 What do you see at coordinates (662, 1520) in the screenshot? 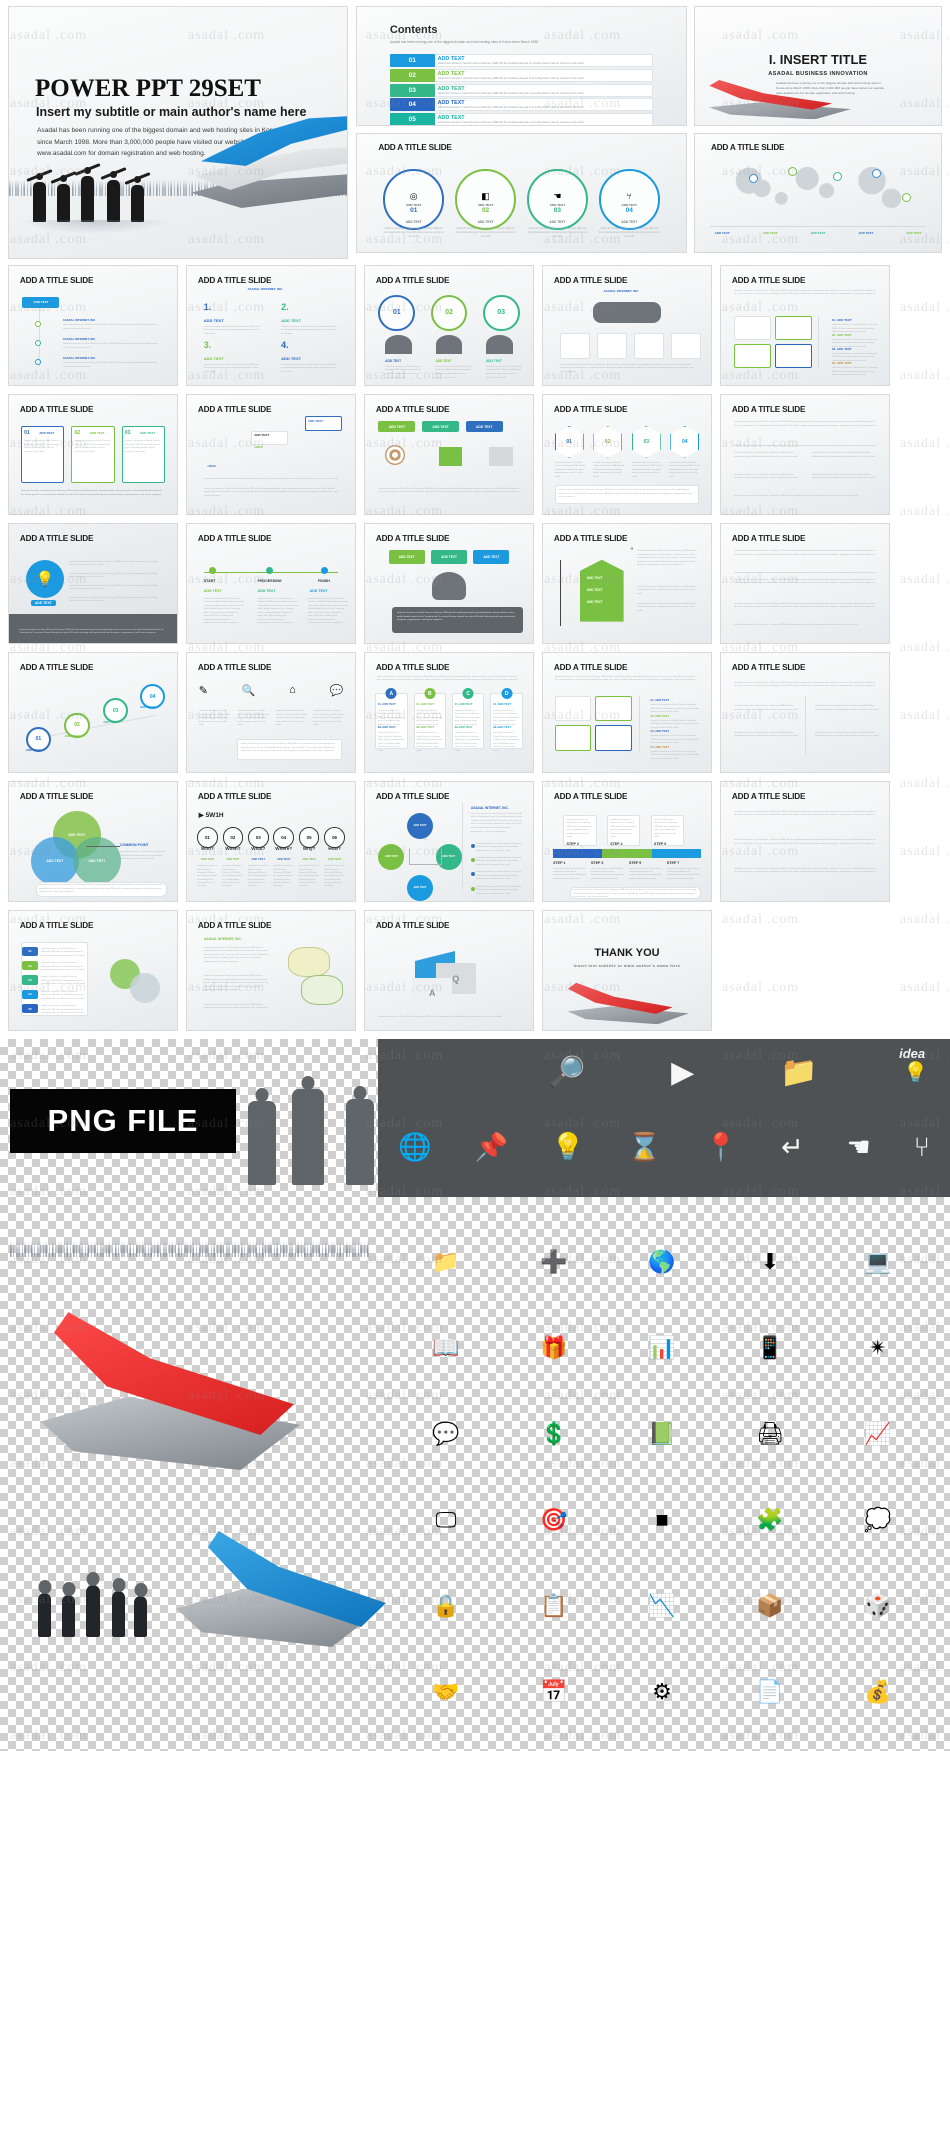
I see `green-cube-icon: ■` at bounding box center [662, 1520].